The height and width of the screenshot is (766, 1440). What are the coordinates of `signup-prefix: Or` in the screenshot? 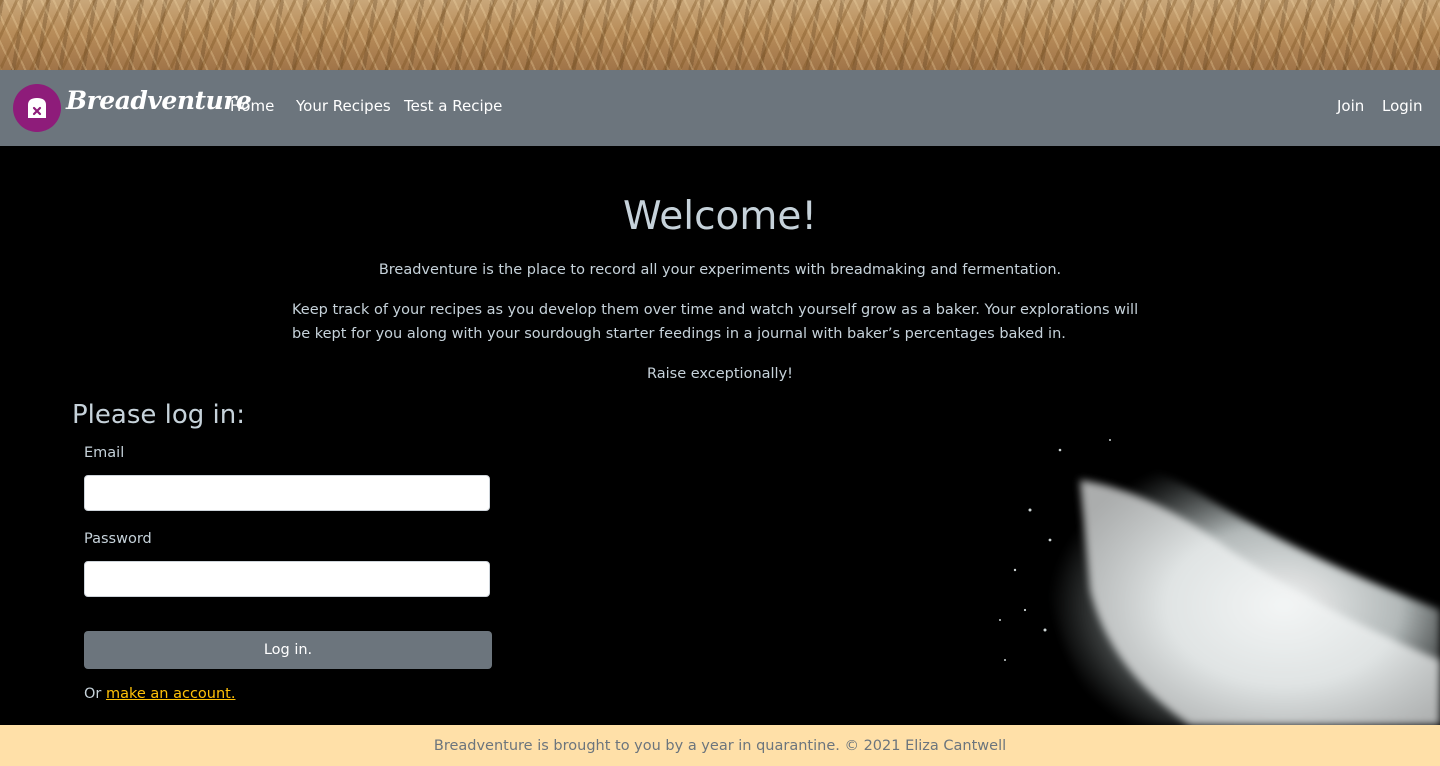 It's located at (95, 694).